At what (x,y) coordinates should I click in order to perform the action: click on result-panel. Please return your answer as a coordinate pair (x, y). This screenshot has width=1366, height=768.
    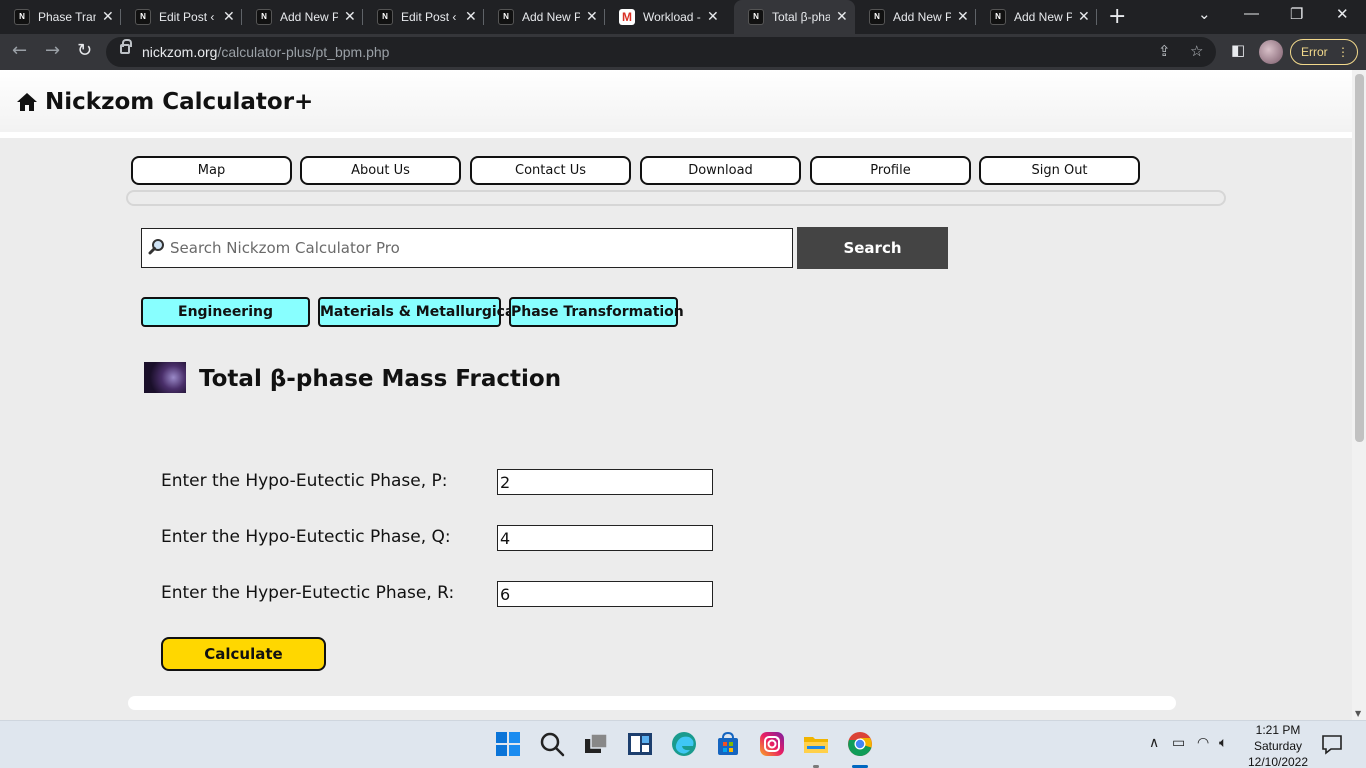
    Looking at the image, I should click on (652, 703).